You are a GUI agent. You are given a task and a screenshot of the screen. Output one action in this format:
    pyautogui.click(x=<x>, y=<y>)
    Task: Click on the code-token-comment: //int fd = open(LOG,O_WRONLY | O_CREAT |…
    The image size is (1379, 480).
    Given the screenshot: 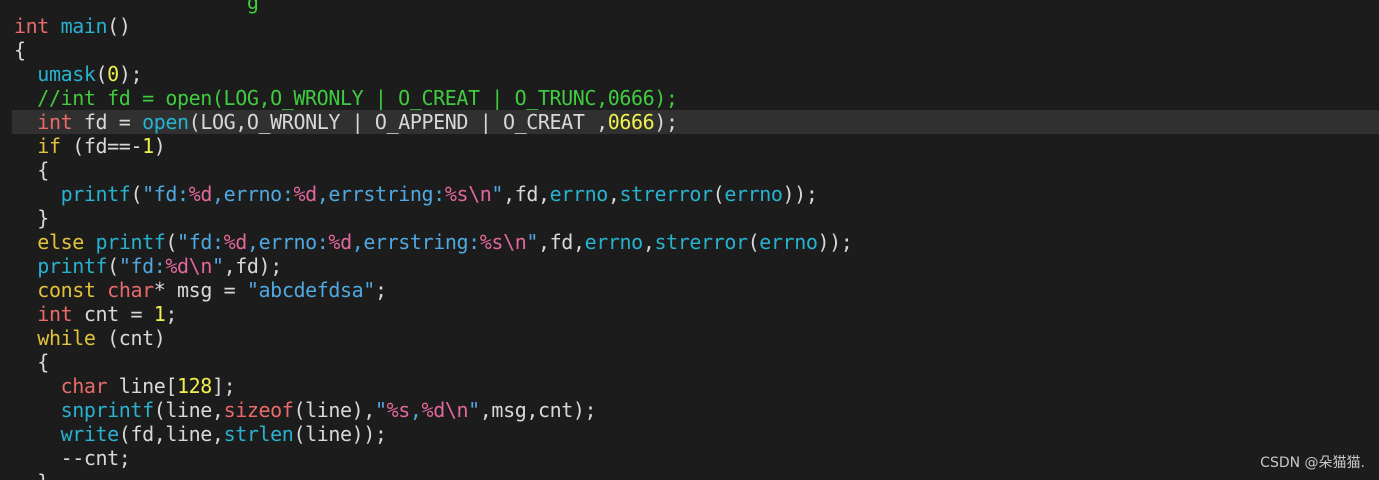 What is the action you would take?
    pyautogui.click(x=357, y=98)
    